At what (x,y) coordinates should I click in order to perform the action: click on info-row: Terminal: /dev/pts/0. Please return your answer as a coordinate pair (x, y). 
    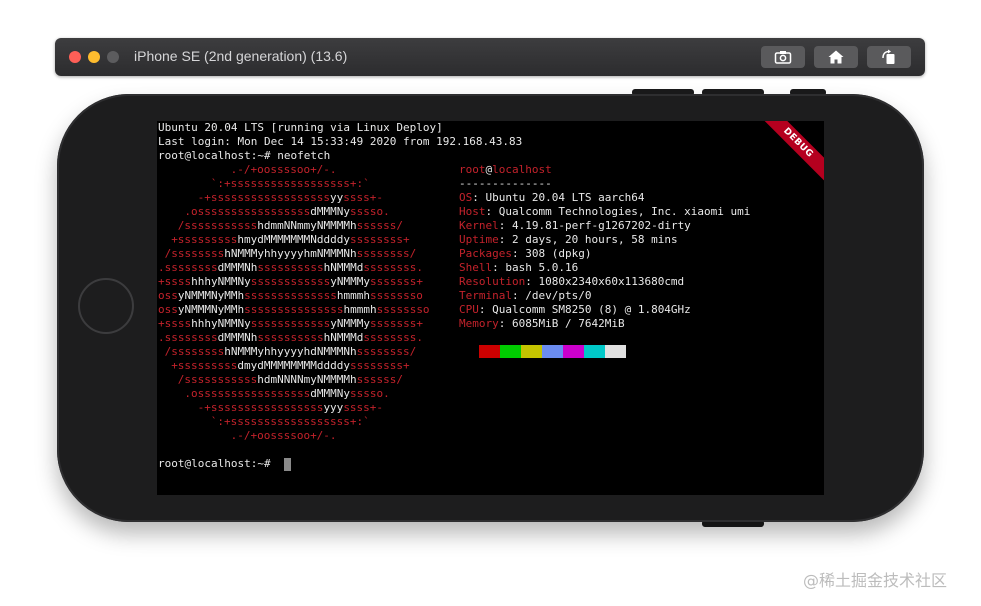
    Looking at the image, I should click on (525, 295).